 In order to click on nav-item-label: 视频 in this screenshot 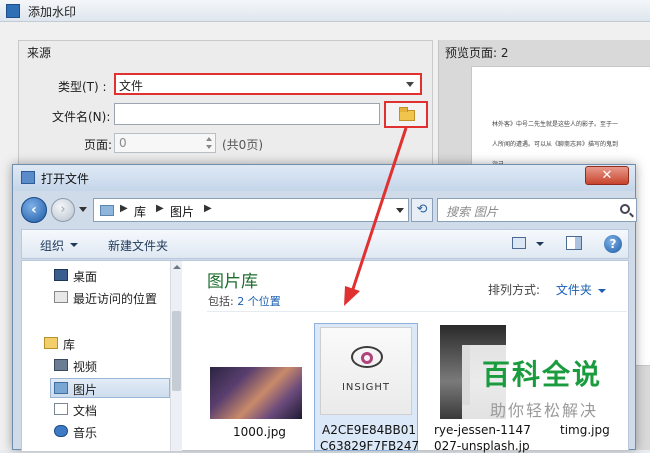, I will do `click(85, 367)`.